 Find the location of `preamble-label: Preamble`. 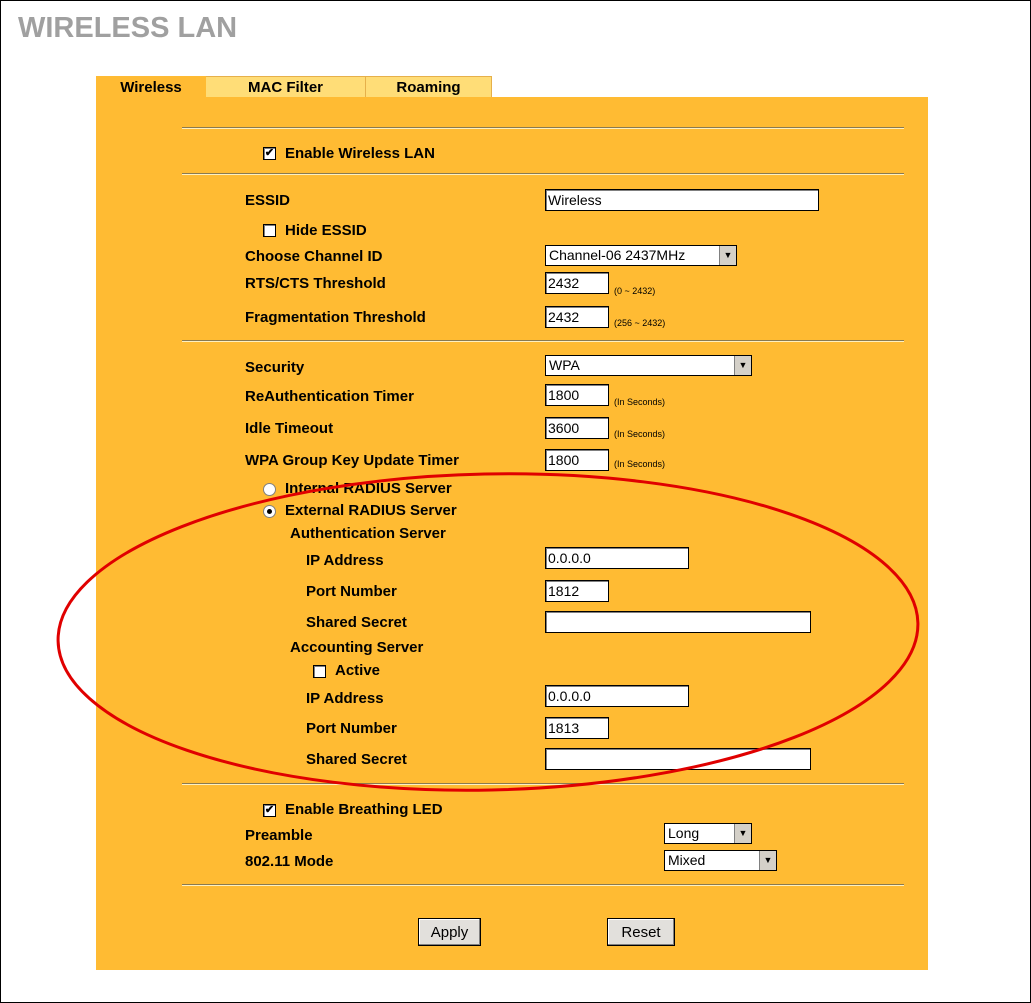

preamble-label: Preamble is located at coordinates (279, 835).